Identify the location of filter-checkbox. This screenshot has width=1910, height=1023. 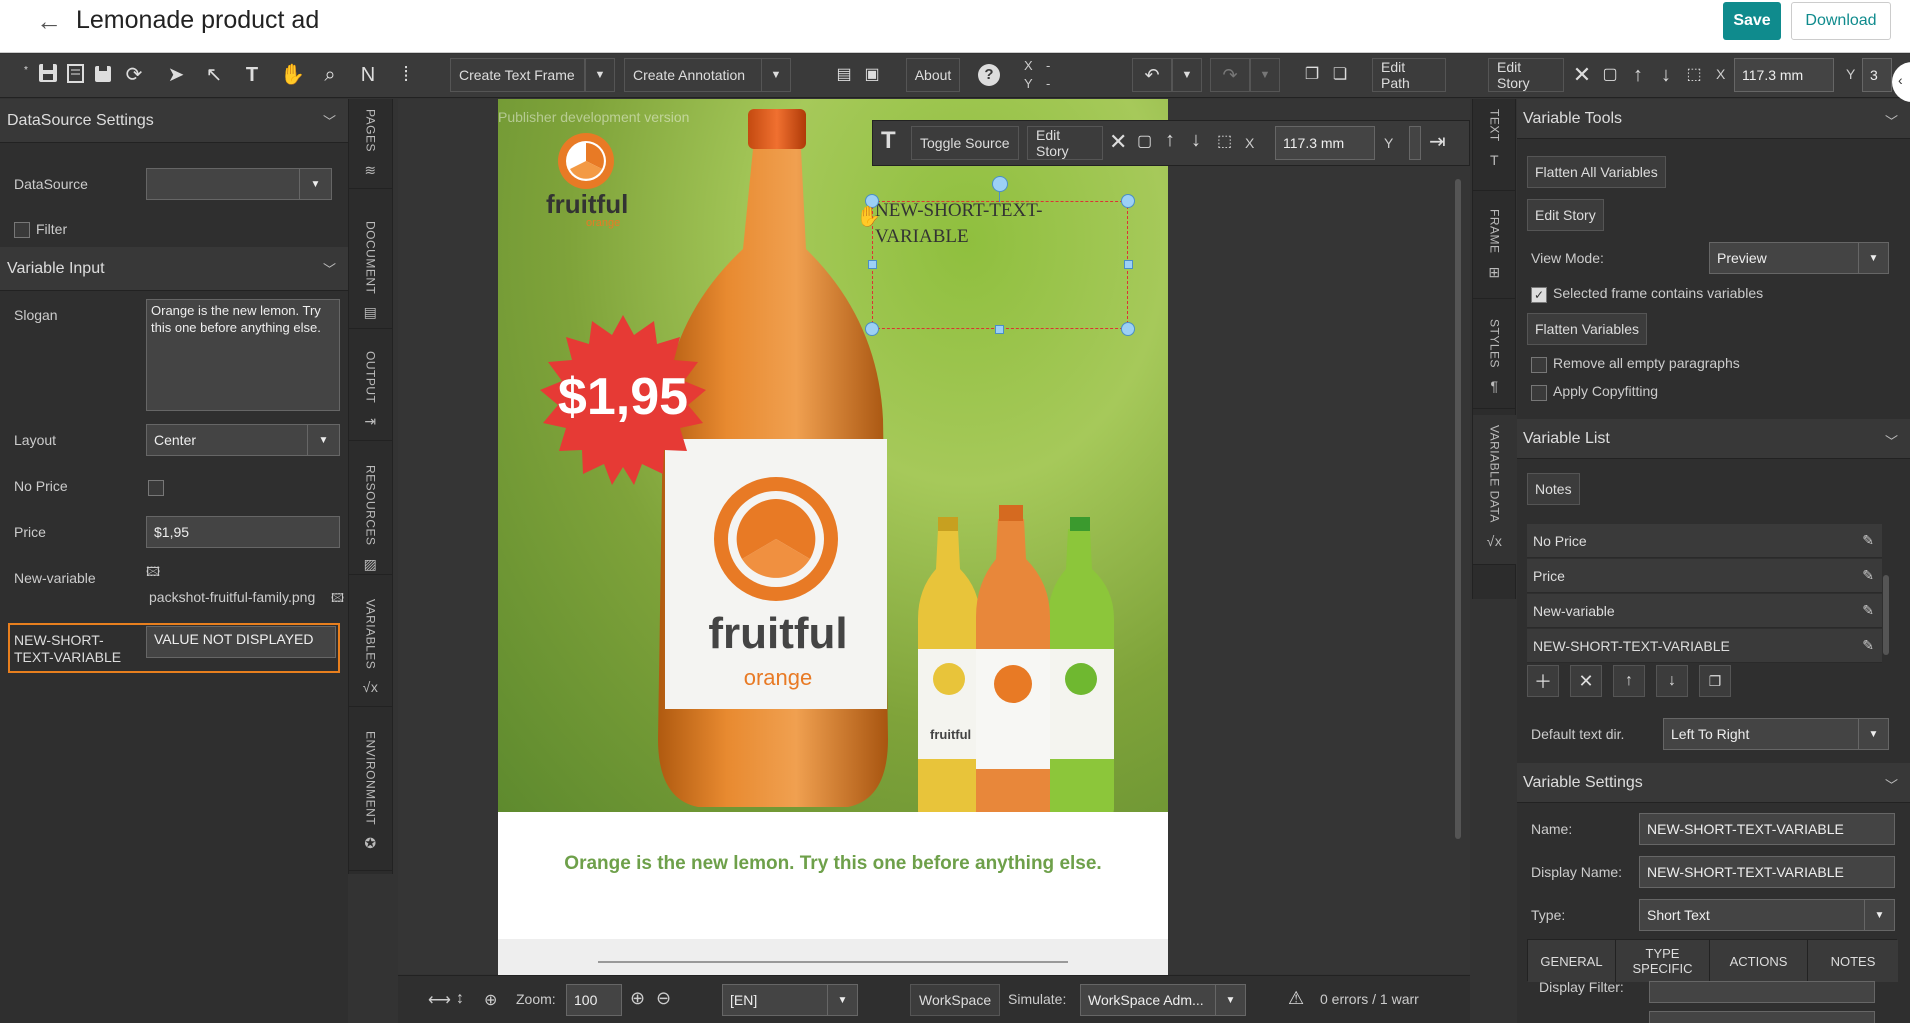
(22, 230).